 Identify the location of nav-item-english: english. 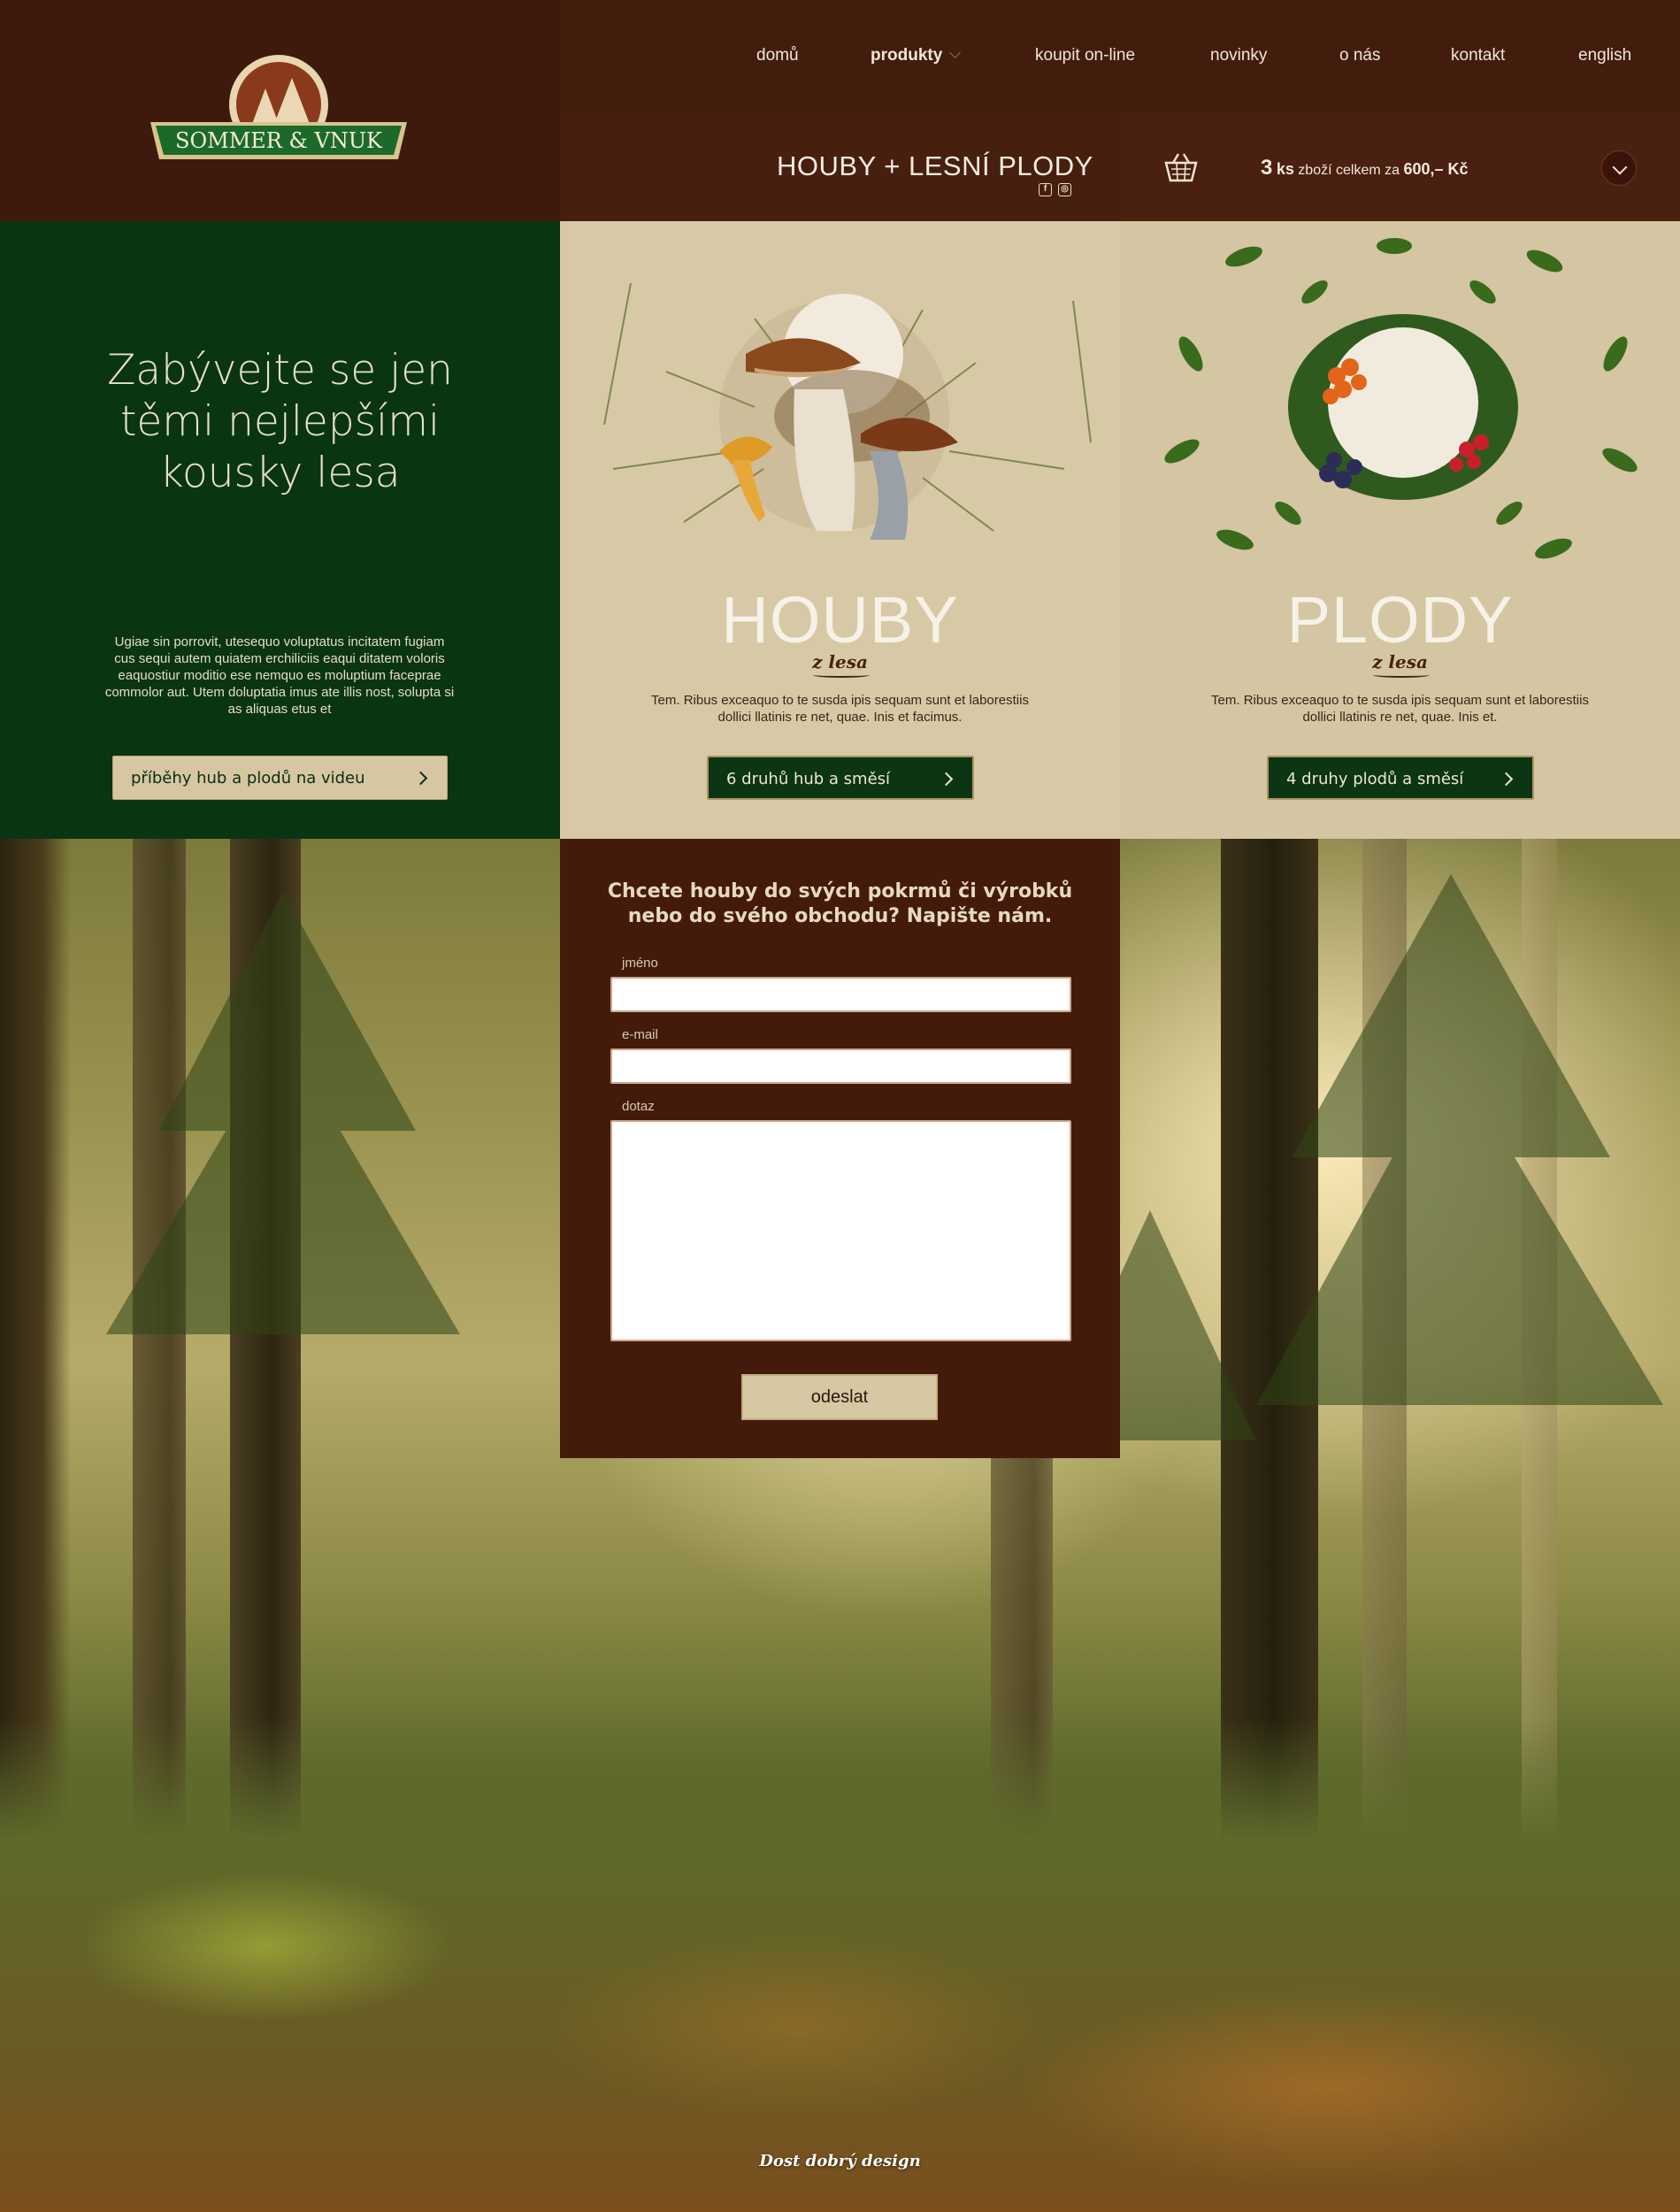
(1604, 56).